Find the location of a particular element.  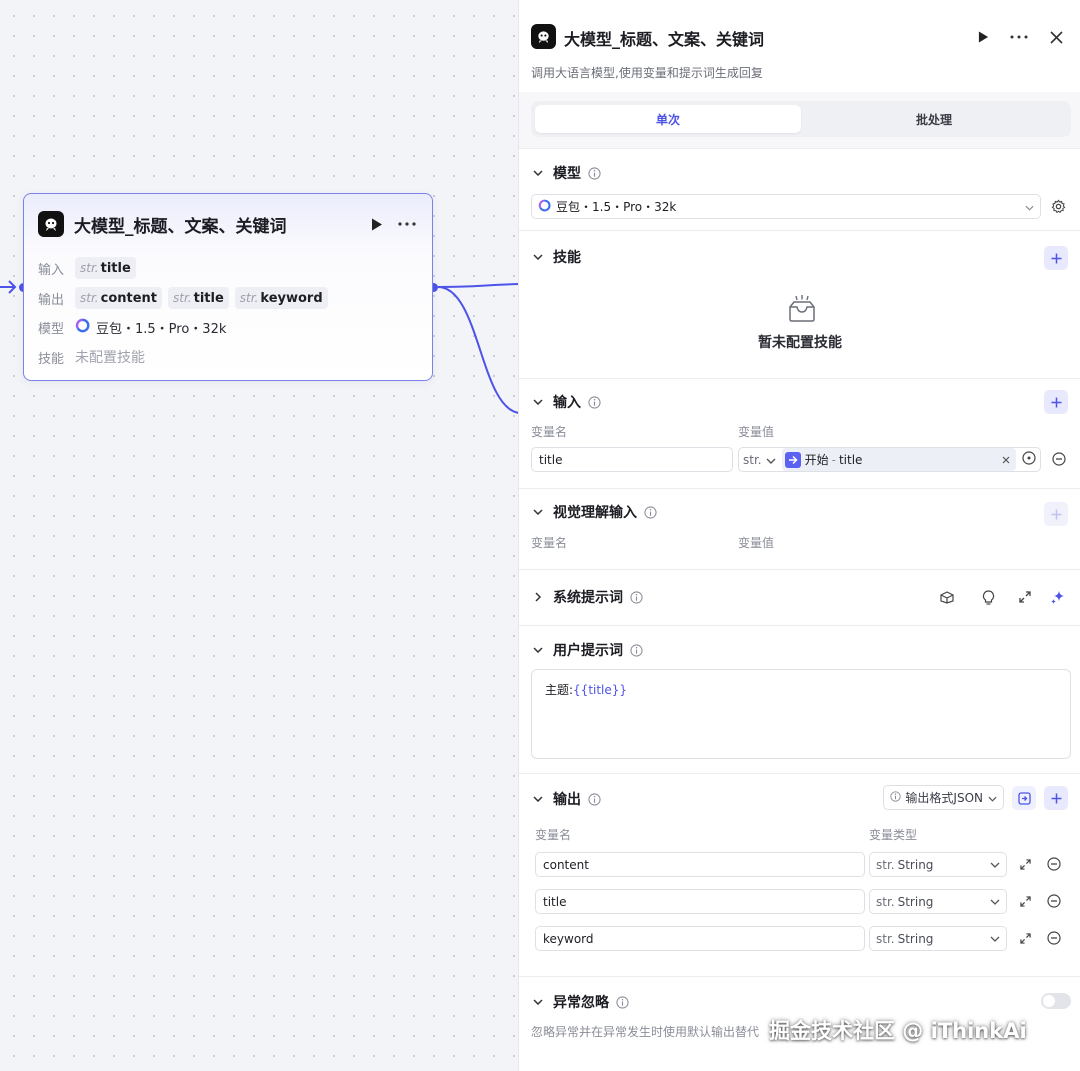

user-prompt-editor: 主题:{{title}} is located at coordinates (801, 714).